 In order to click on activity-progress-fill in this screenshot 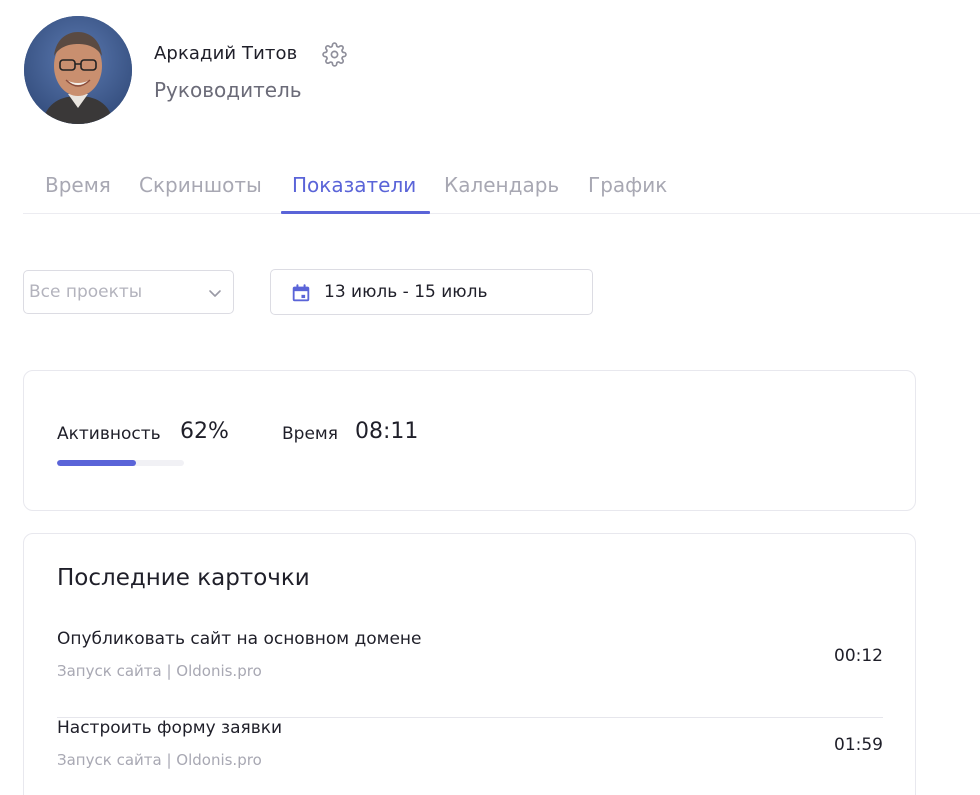, I will do `click(96, 463)`.